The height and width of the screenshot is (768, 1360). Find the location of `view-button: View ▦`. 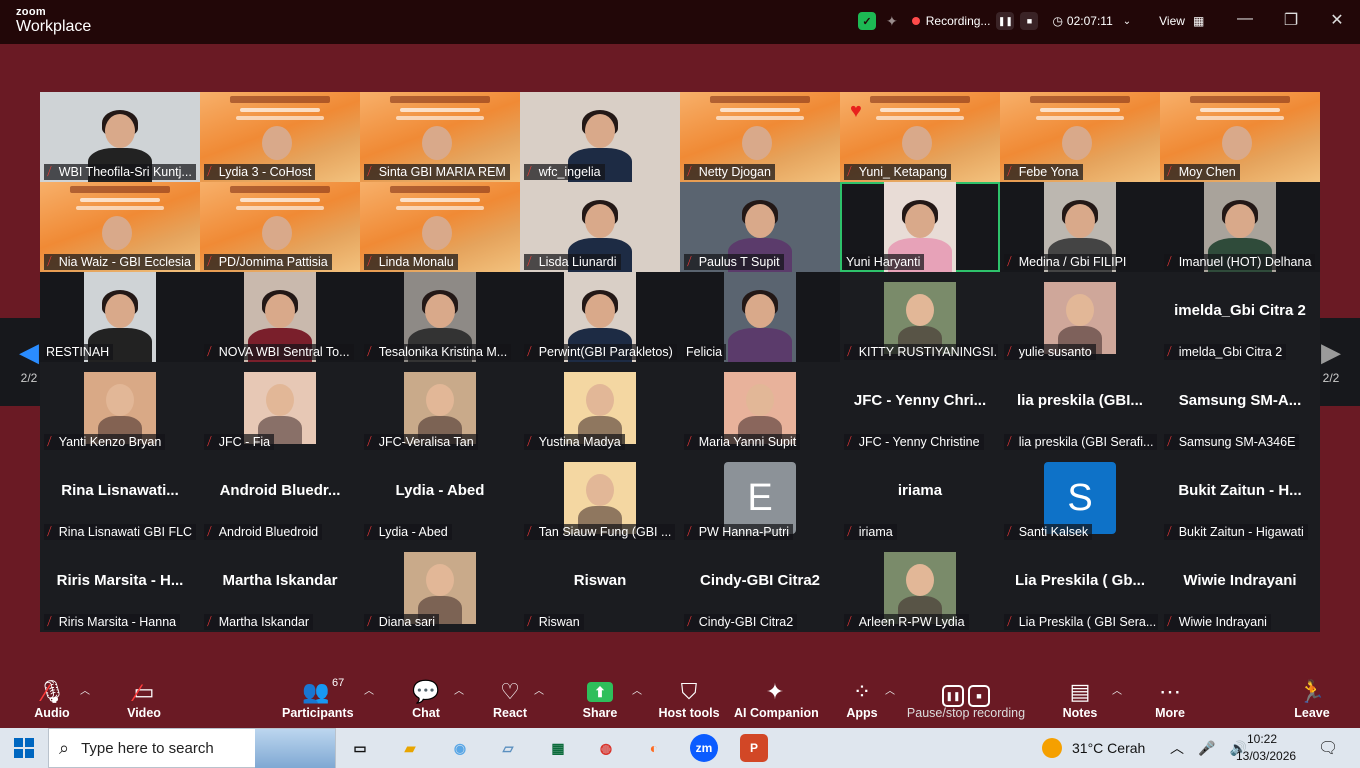

view-button: View ▦ is located at coordinates (1181, 21).